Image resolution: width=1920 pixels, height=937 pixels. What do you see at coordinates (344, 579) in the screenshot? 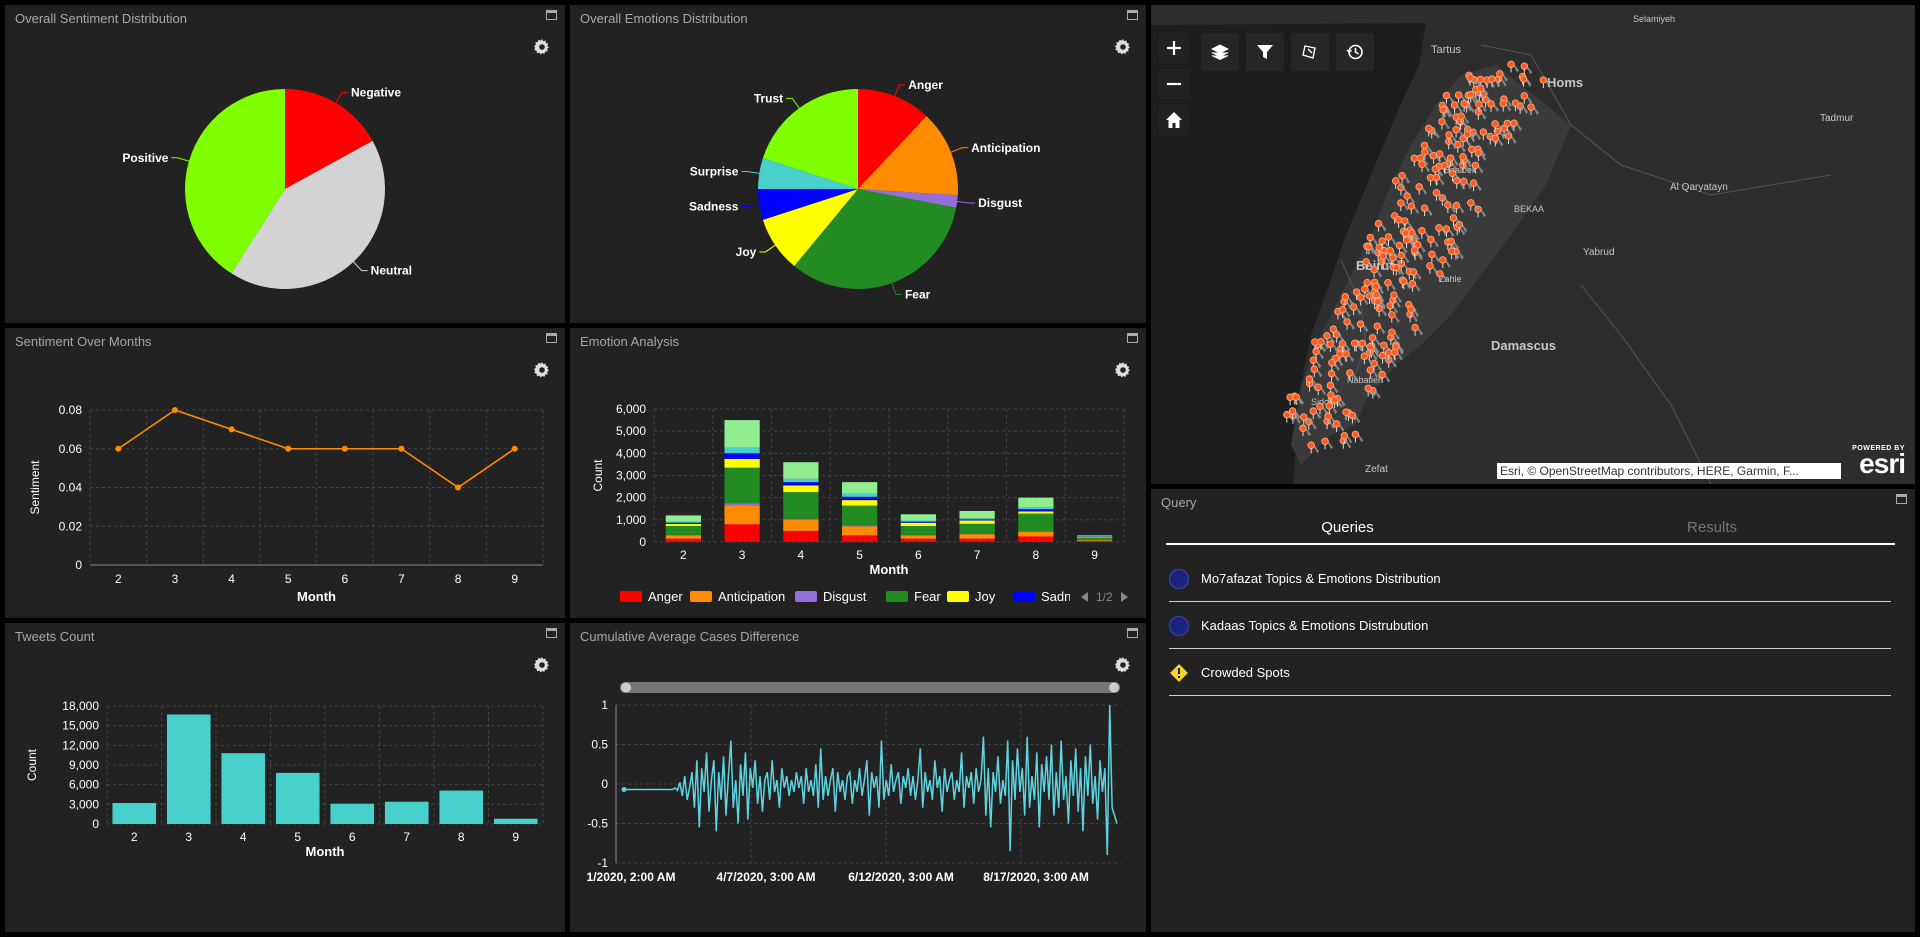
I see `x-tick-label: 6` at bounding box center [344, 579].